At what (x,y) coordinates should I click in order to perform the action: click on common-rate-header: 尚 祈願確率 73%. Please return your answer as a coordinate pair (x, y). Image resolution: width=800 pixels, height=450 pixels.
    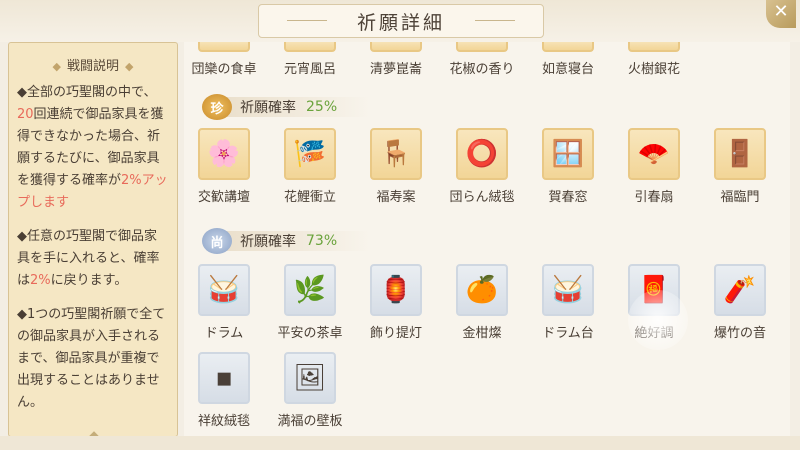
    Looking at the image, I should click on (286, 241).